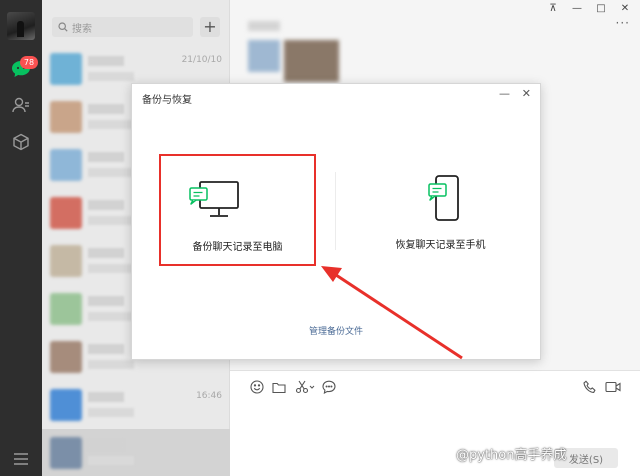 This screenshot has width=640, height=476. I want to click on chat-title, so click(264, 26).